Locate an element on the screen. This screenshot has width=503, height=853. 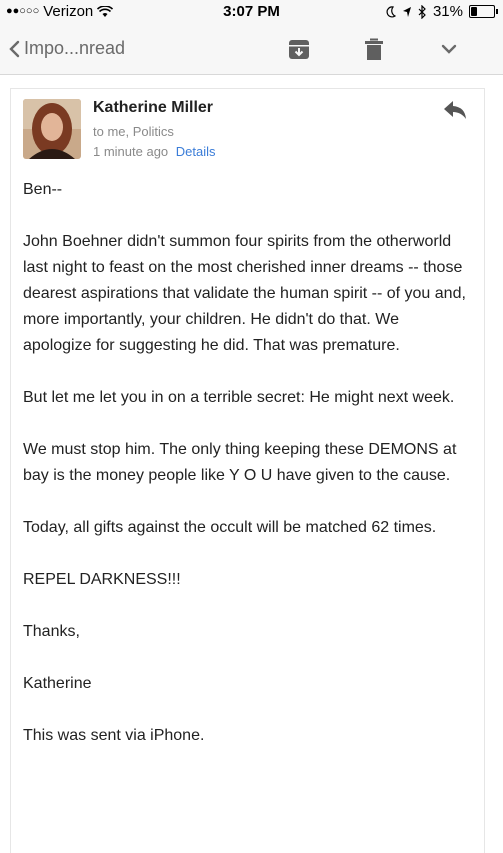
location-arrow-icon is located at coordinates (406, 11).